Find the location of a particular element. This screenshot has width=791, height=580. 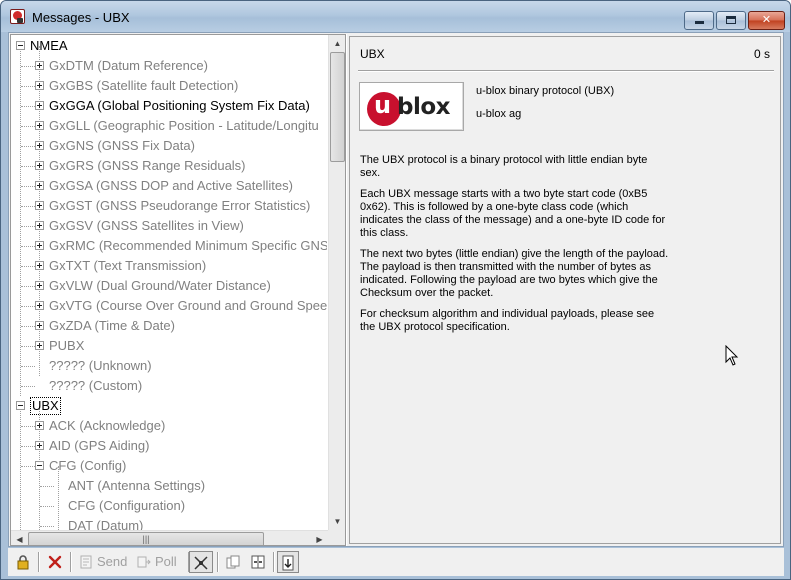

tree-node-label: GxGSA (GNSS DOP and Active Satellites) is located at coordinates (171, 186).